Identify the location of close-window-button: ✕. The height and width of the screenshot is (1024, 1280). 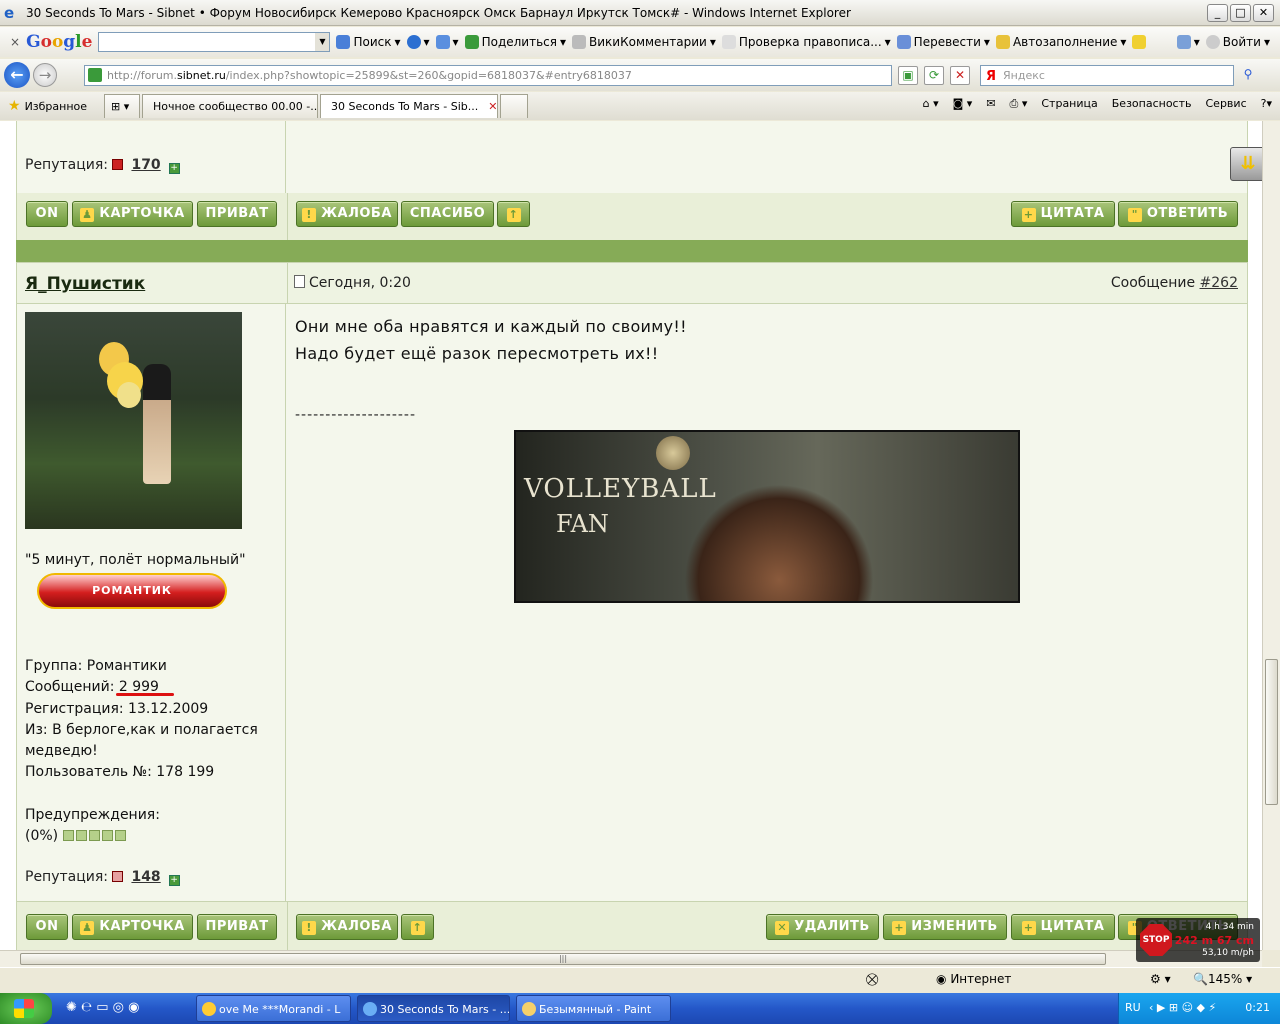
(1263, 13).